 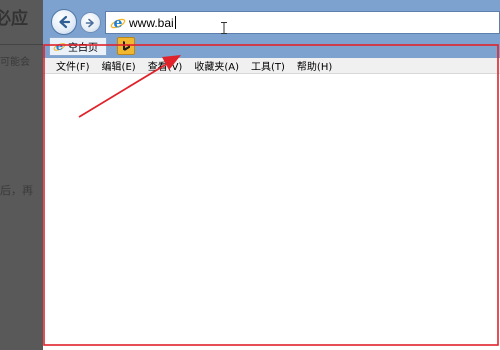 I want to click on menu-bar: 文件(F) 编辑(E) 查看(V) 收藏夹(A) 工具(T) 帮助(H), so click(x=271, y=66).